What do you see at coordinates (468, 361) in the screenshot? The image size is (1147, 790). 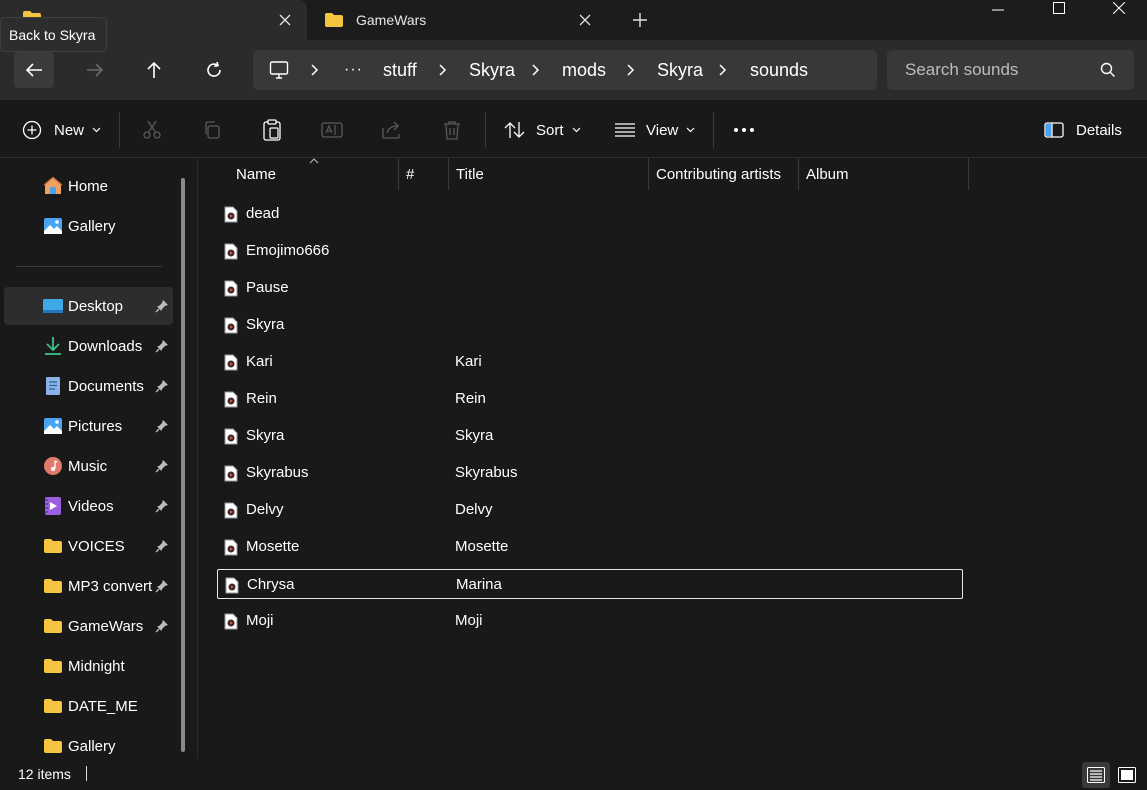 I see `file-title: Kari` at bounding box center [468, 361].